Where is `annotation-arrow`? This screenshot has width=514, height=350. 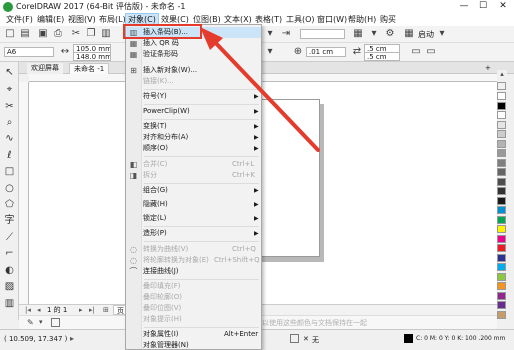 annotation-arrow is located at coordinates (260, 89).